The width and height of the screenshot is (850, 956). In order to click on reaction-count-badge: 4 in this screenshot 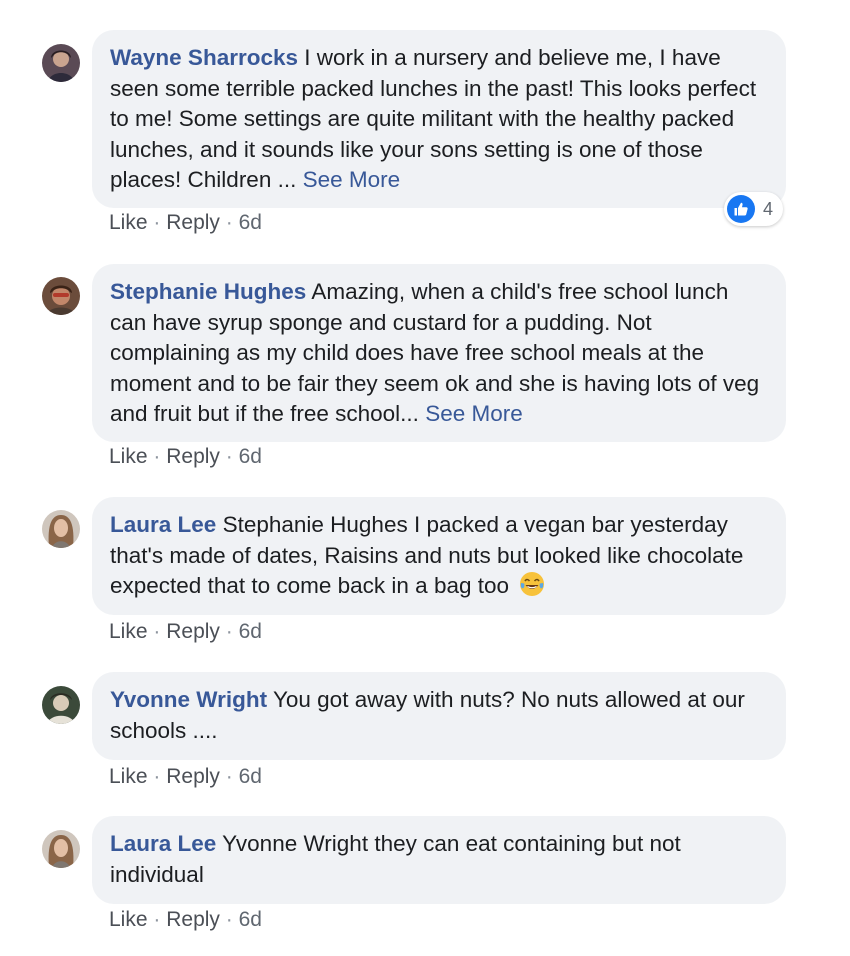, I will do `click(754, 209)`.